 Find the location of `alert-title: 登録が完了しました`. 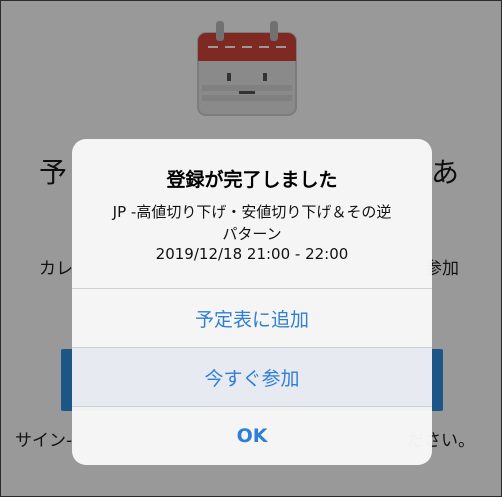

alert-title: 登録が完了しました is located at coordinates (252, 180).